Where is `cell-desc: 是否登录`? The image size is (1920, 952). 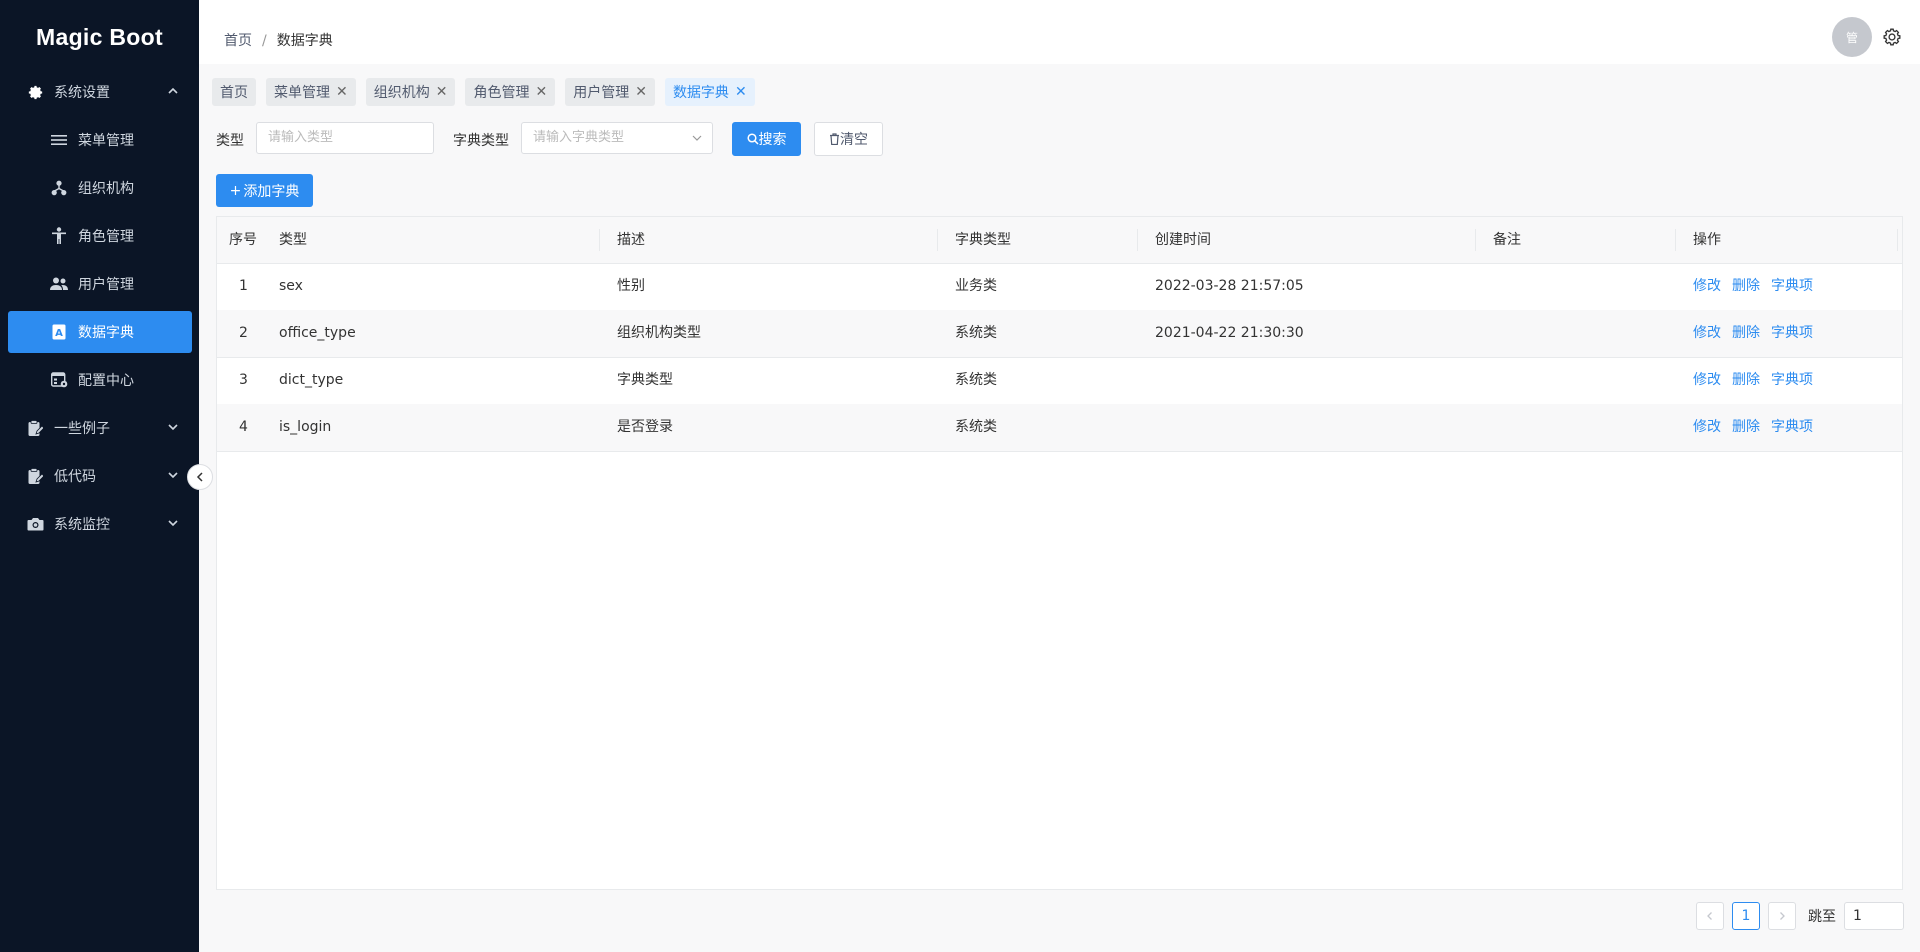
cell-desc: 是否登录 is located at coordinates (645, 427).